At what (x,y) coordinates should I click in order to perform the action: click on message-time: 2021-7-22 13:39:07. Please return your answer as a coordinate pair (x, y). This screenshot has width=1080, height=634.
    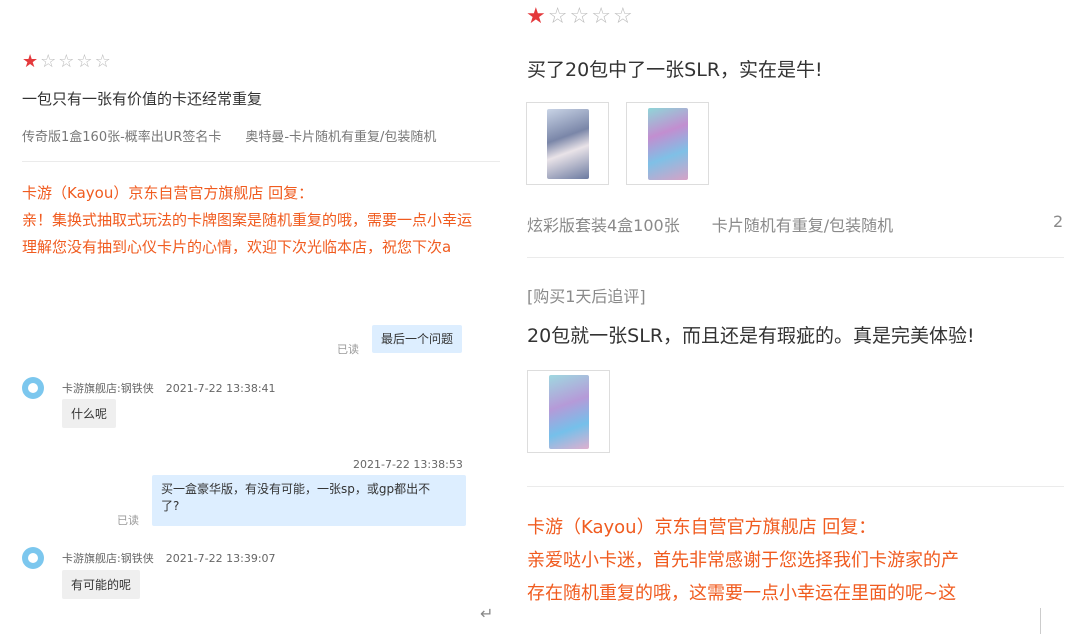
    Looking at the image, I should click on (220, 558).